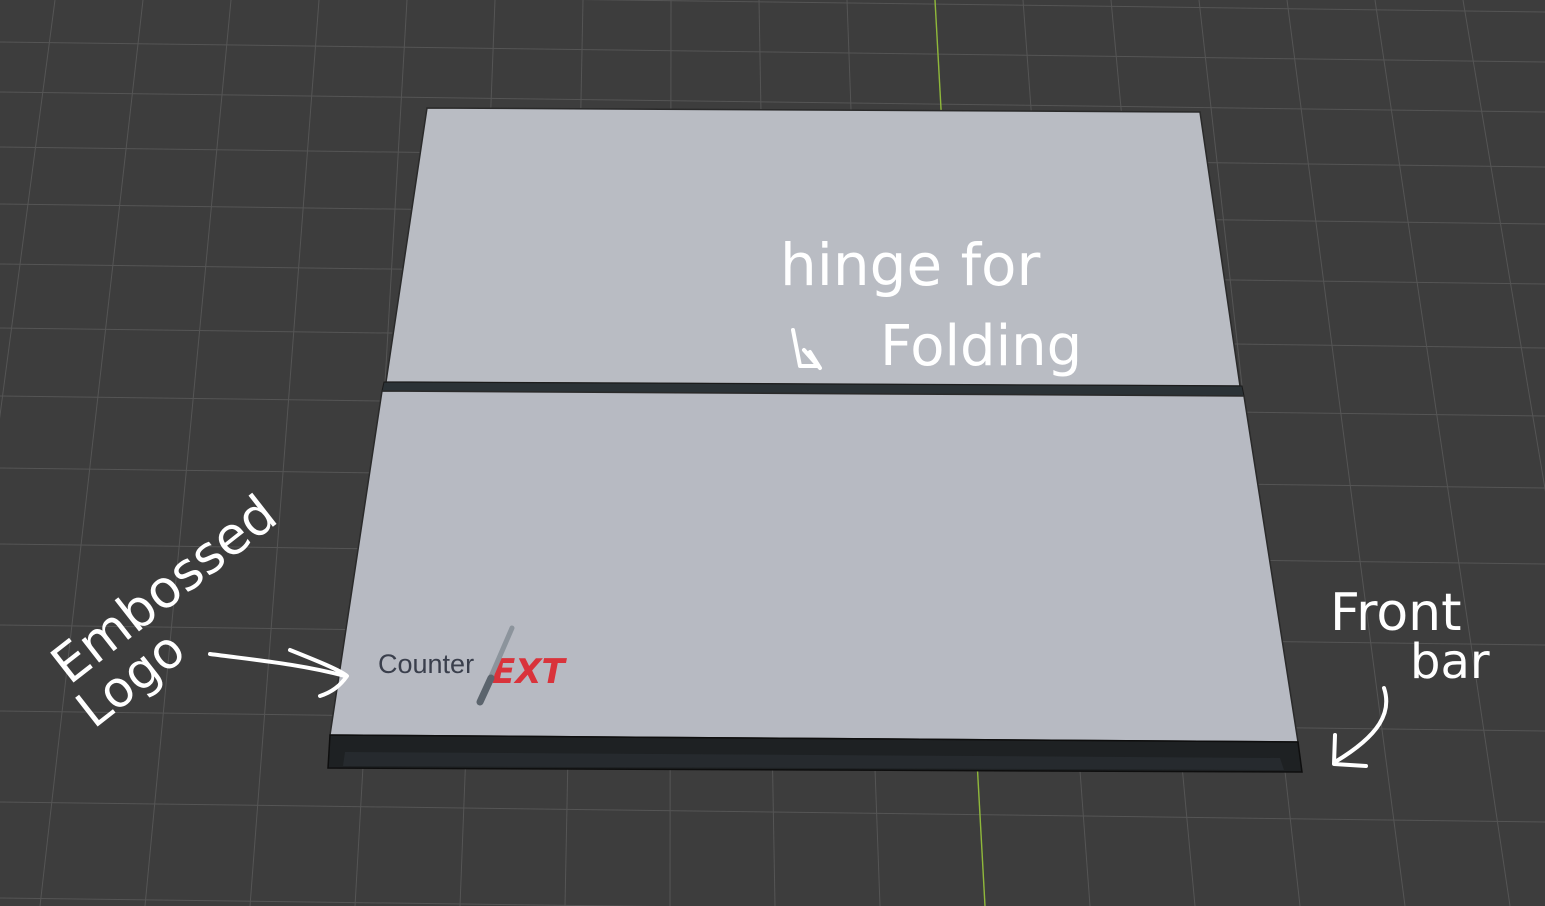  What do you see at coordinates (278, 673) in the screenshot?
I see `logo-arrow-icon` at bounding box center [278, 673].